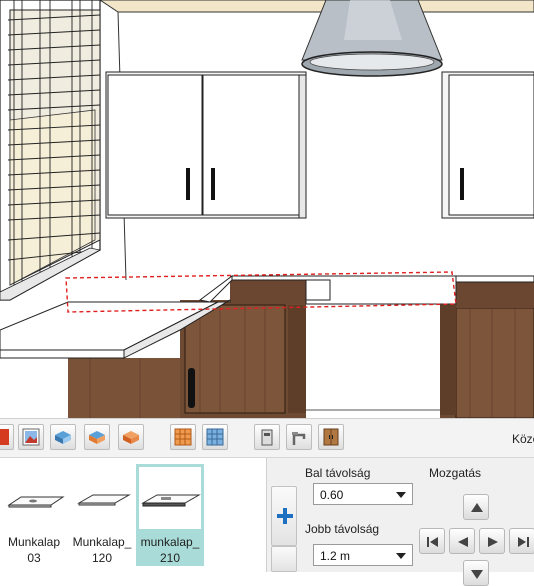 Image resolution: width=534 pixels, height=586 pixels. I want to click on toolbar-label: Közé, so click(523, 439).